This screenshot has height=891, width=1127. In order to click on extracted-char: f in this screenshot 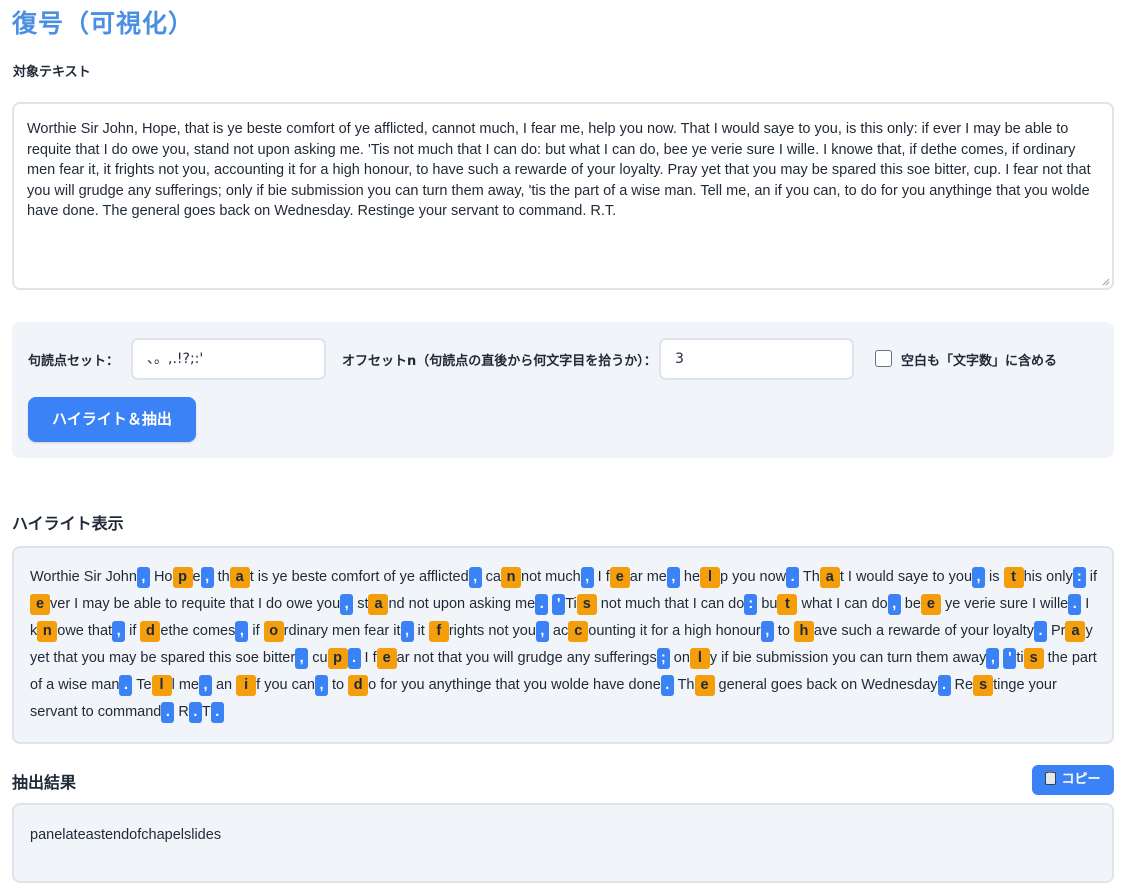, I will do `click(438, 631)`.